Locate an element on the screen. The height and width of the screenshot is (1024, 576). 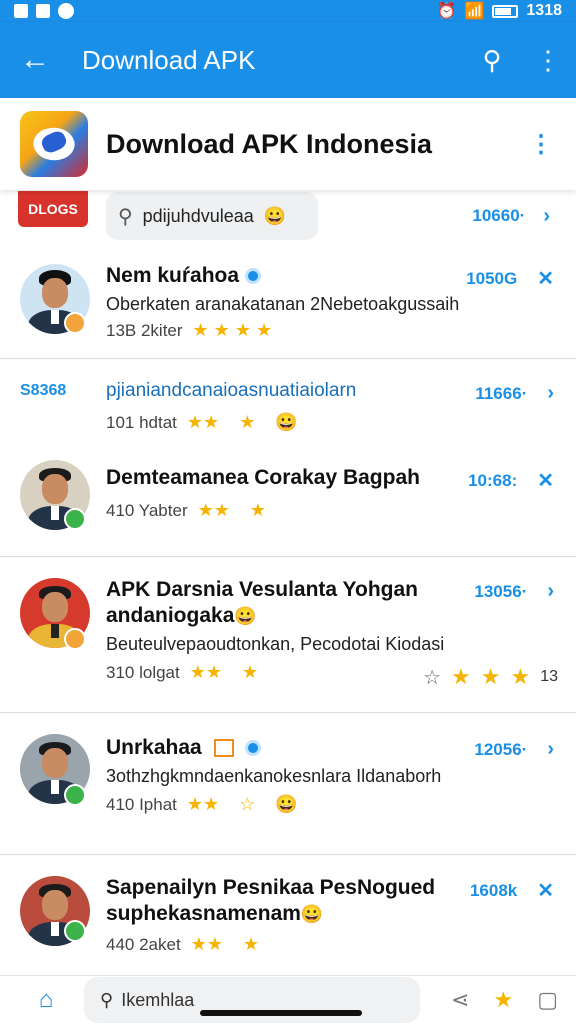
search-icon: ⚲ is located at coordinates (492, 60).